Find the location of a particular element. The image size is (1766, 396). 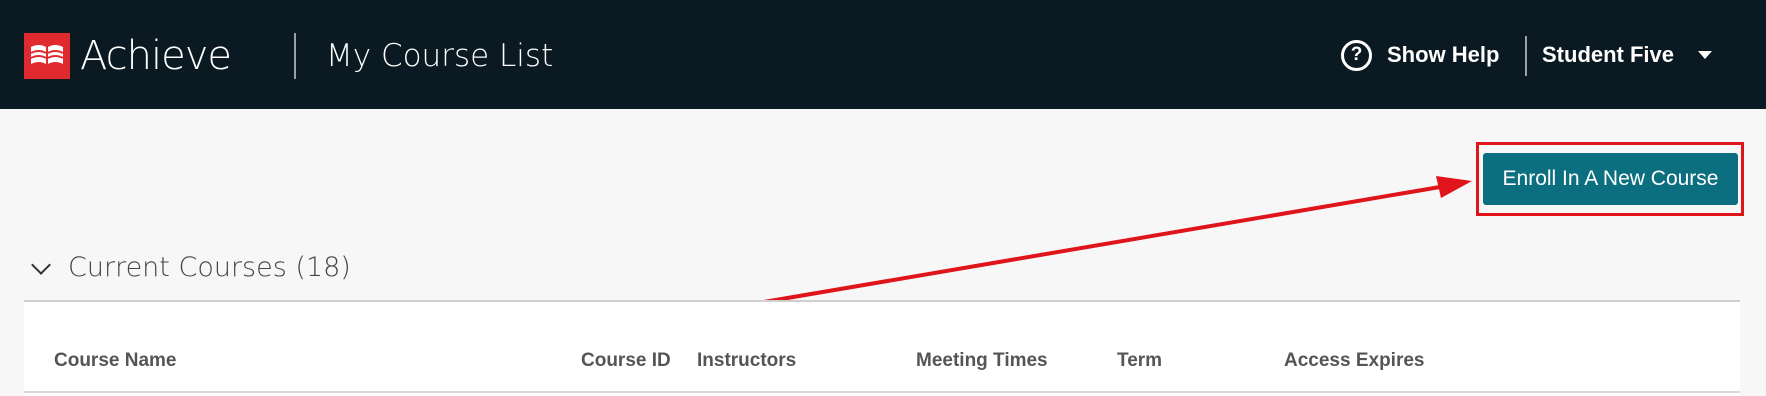

column-header-term: Term is located at coordinates (1139, 361).